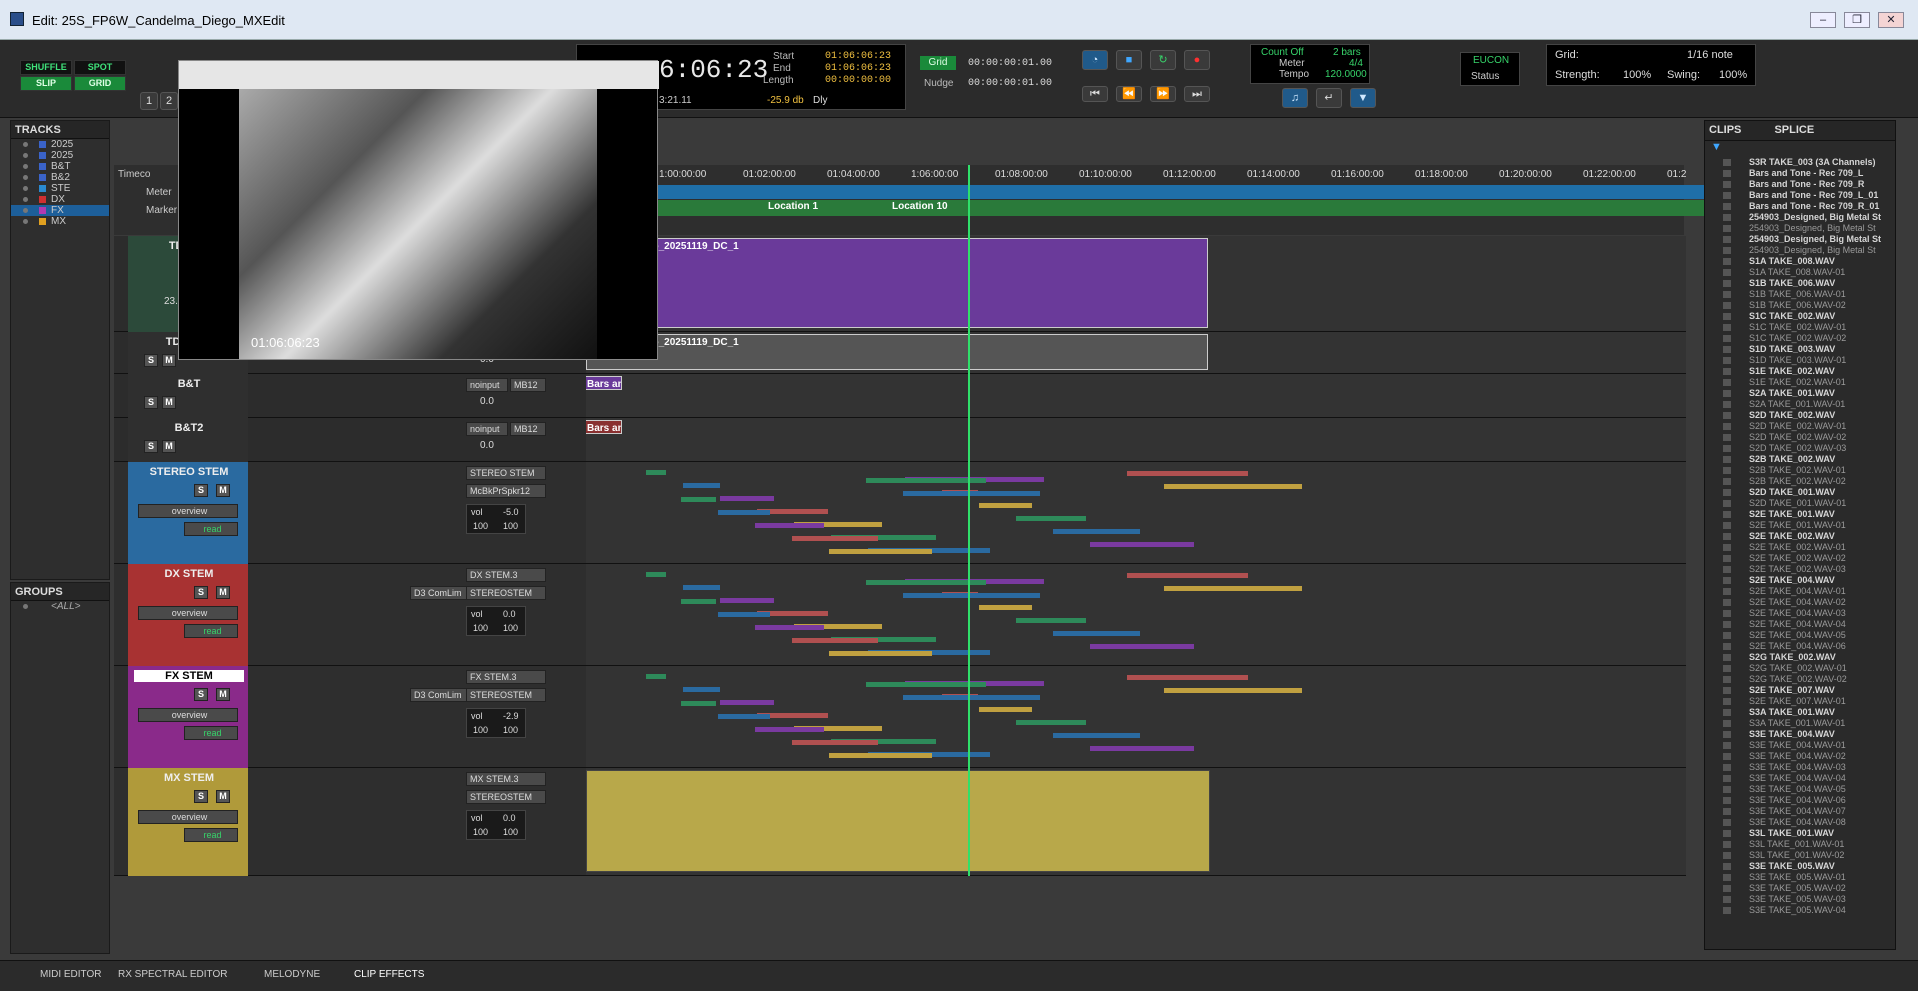  Describe the element at coordinates (1136, 440) in the screenshot. I see `track-lane: Bars an` at that location.